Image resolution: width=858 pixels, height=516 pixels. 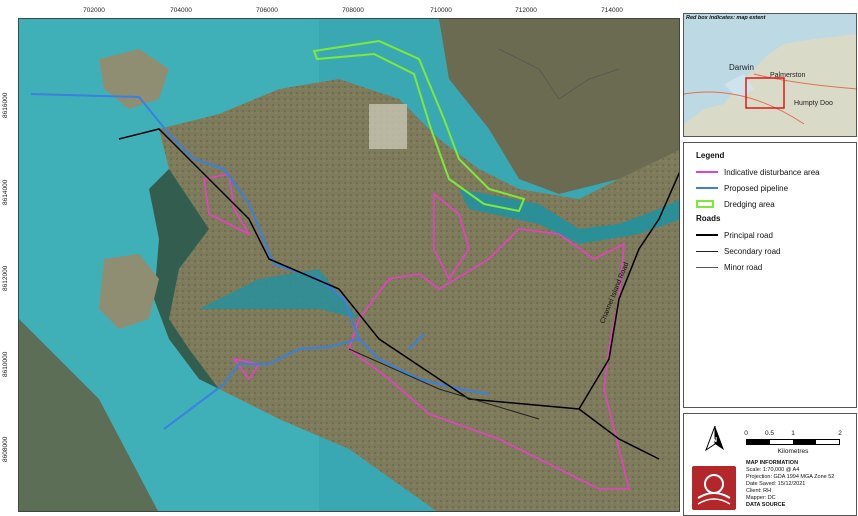 What do you see at coordinates (756, 188) in the screenshot?
I see `legend-label: Proposed pipeline` at bounding box center [756, 188].